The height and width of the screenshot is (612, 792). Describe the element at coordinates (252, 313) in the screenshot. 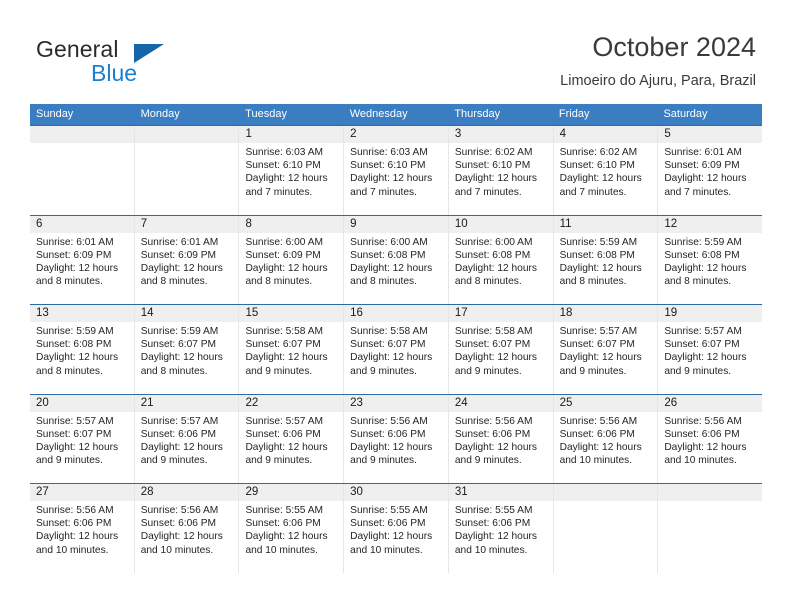

I see `day-number: 15` at that location.